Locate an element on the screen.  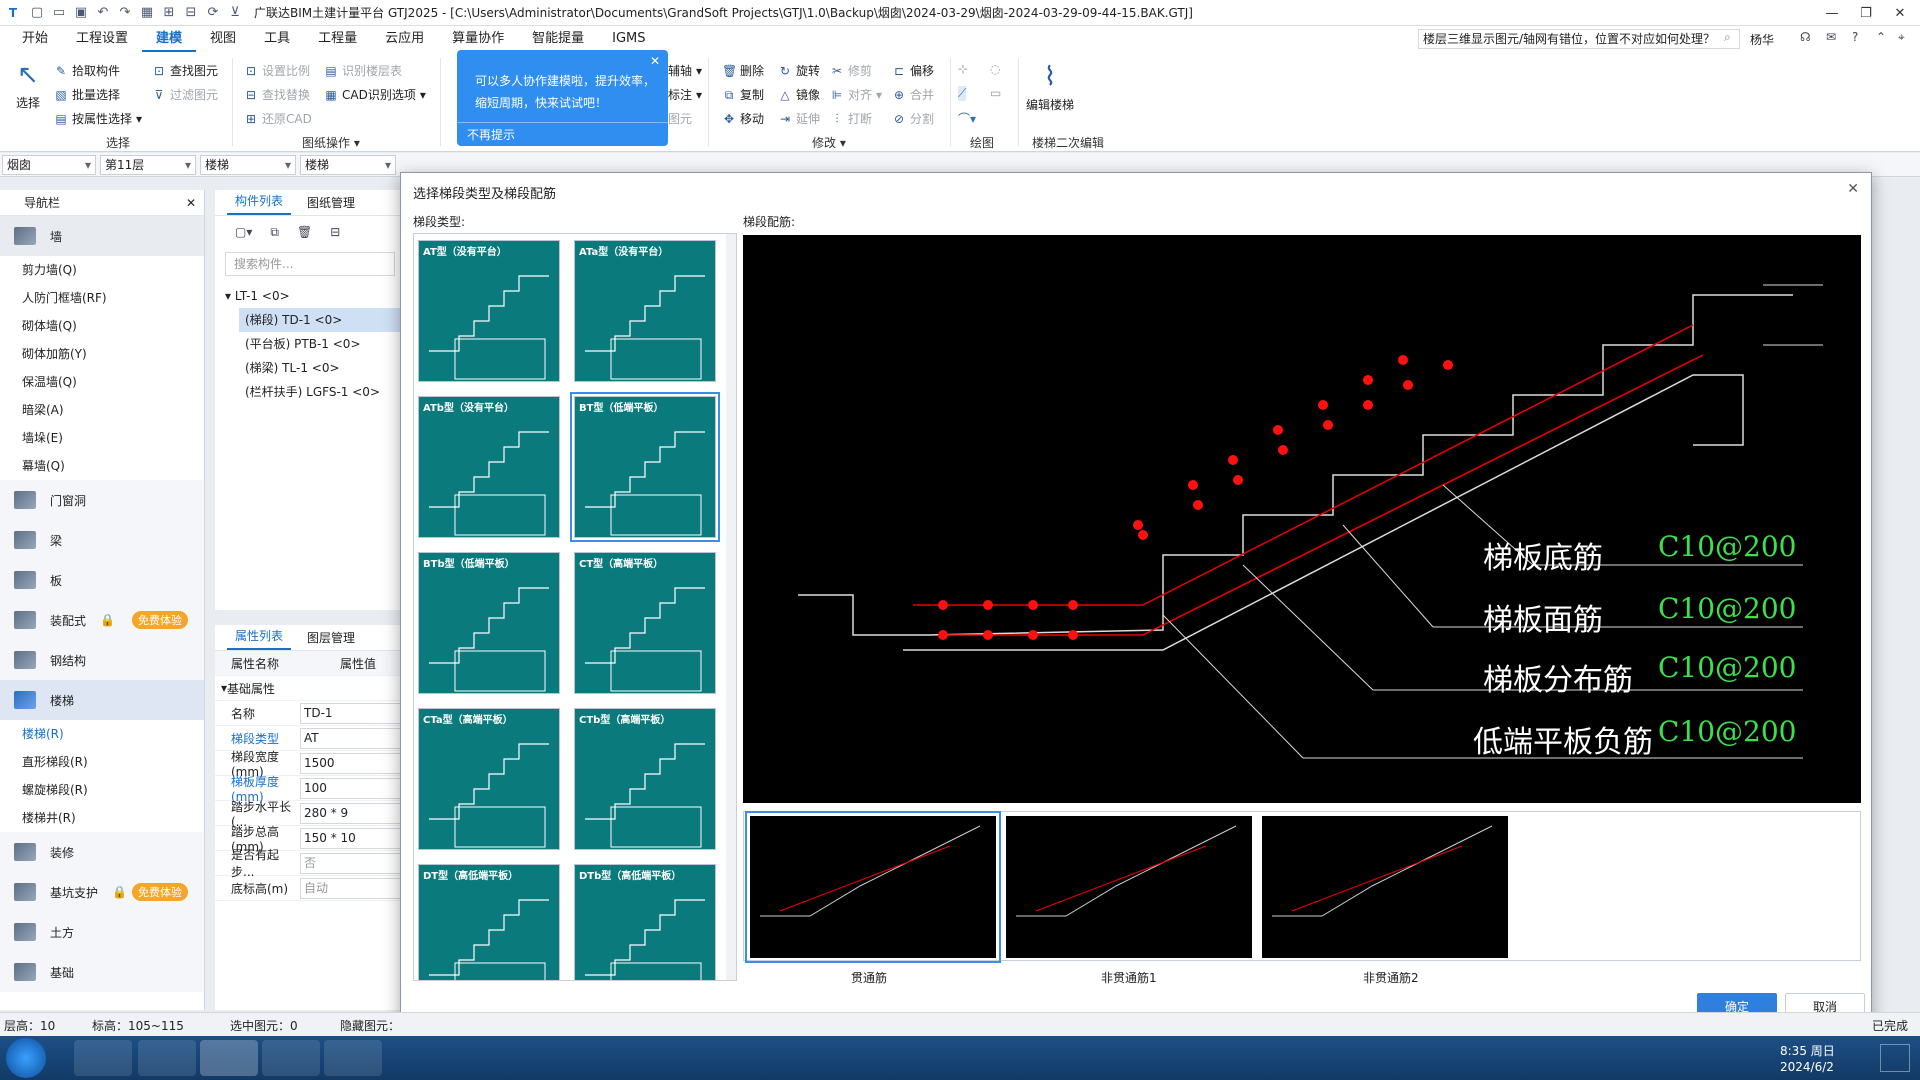
batch-select-button: ▧ 批量选择 is located at coordinates (87, 94).